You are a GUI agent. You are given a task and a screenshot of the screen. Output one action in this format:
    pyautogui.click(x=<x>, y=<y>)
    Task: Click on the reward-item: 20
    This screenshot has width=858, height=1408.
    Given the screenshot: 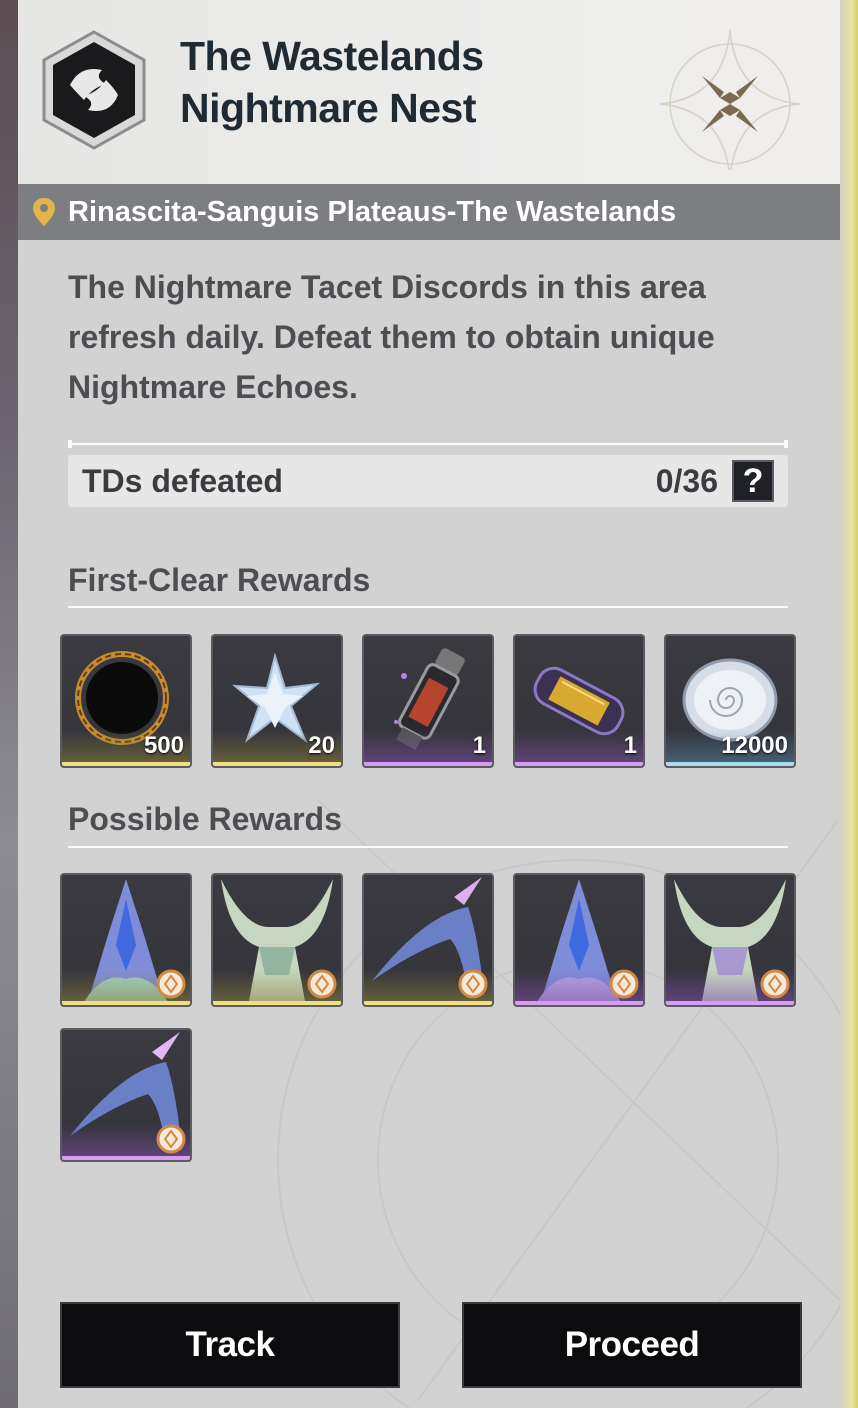 What is the action you would take?
    pyautogui.click(x=277, y=701)
    